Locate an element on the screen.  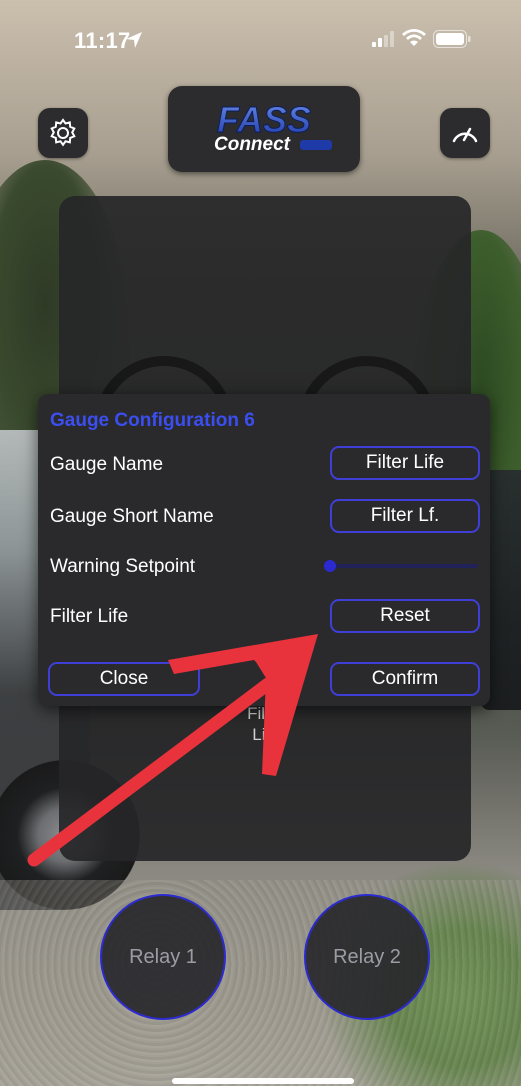
gauge-button is located at coordinates (465, 133).